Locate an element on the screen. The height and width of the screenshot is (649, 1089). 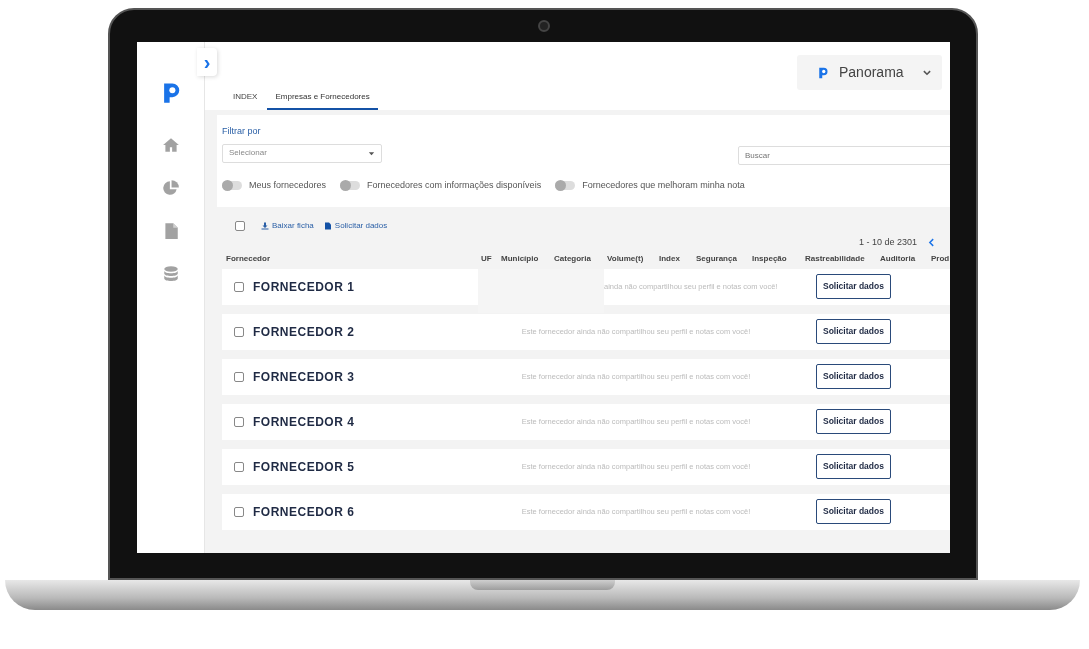
supplier-name: FORNECEDOR 6 is located at coordinates (304, 512).